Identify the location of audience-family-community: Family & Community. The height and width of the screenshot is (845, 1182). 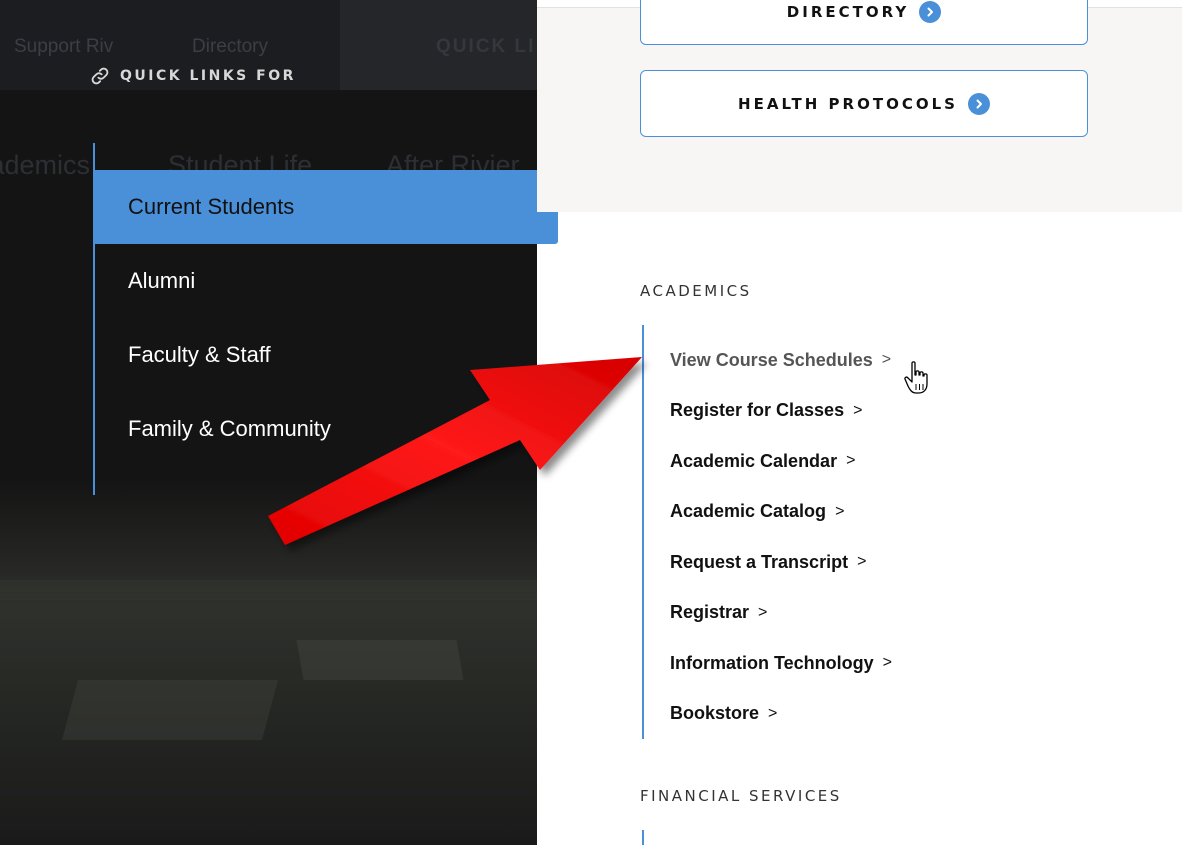
(326, 429).